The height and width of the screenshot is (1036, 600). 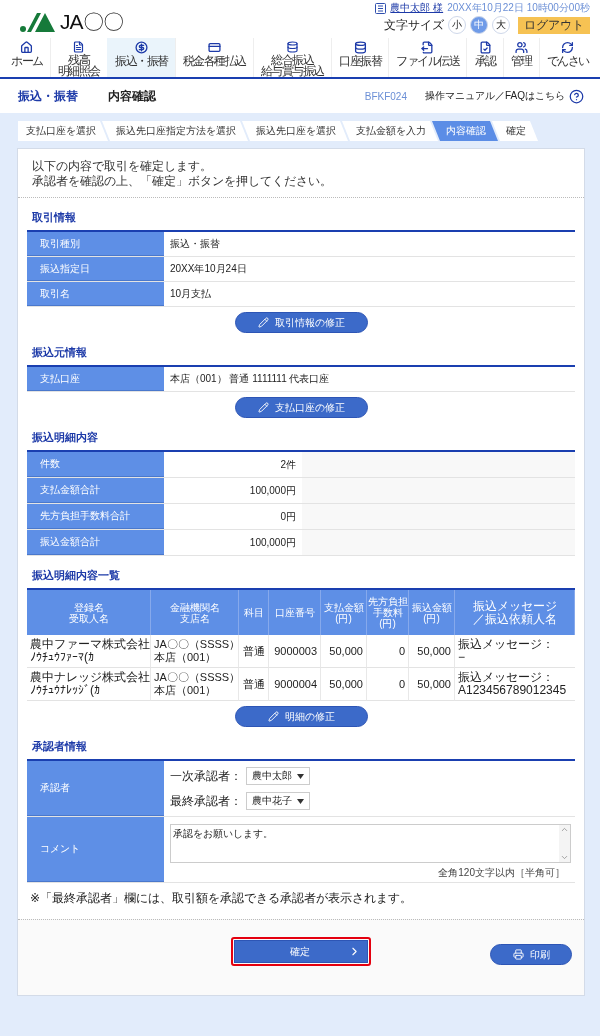 What do you see at coordinates (428, 47) in the screenshot?
I see `file-arrow-icon` at bounding box center [428, 47].